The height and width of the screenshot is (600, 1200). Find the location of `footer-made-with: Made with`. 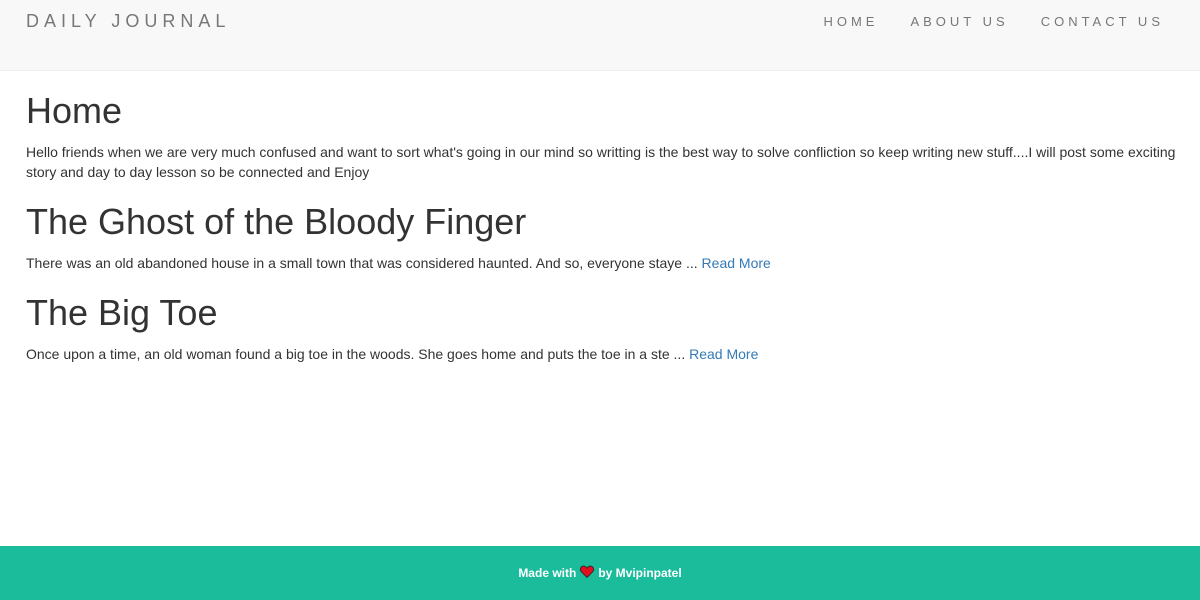

footer-made-with: Made with is located at coordinates (547, 573).